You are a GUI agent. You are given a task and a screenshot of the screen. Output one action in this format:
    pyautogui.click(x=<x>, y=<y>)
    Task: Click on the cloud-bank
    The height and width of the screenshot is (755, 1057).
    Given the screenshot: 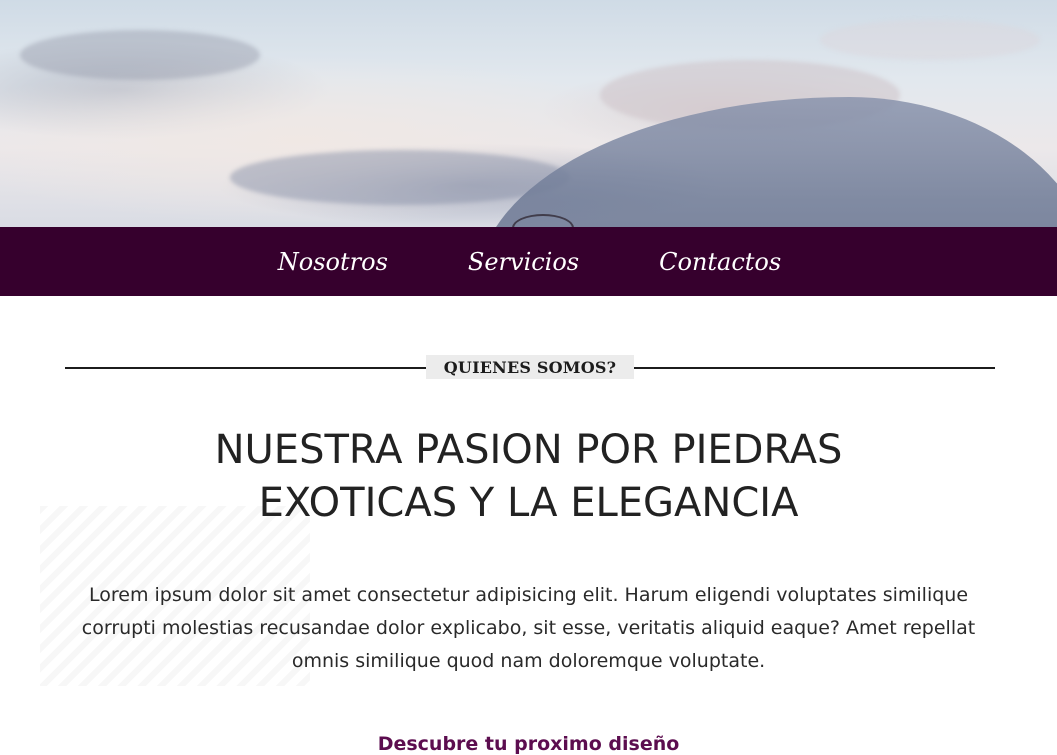 What is the action you would take?
    pyautogui.click(x=767, y=162)
    